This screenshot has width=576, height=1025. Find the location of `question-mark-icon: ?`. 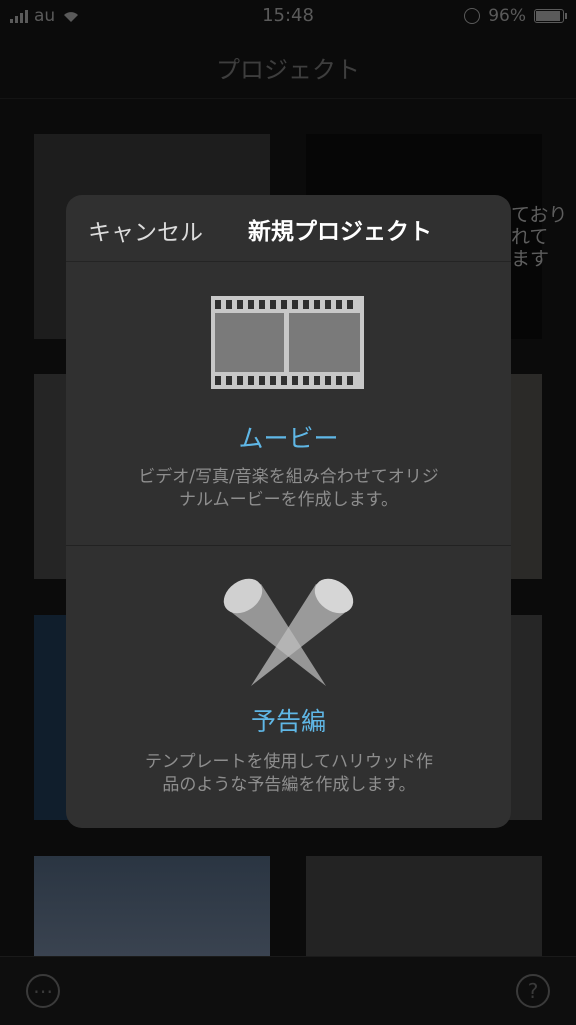

question-mark-icon: ? is located at coordinates (533, 991).